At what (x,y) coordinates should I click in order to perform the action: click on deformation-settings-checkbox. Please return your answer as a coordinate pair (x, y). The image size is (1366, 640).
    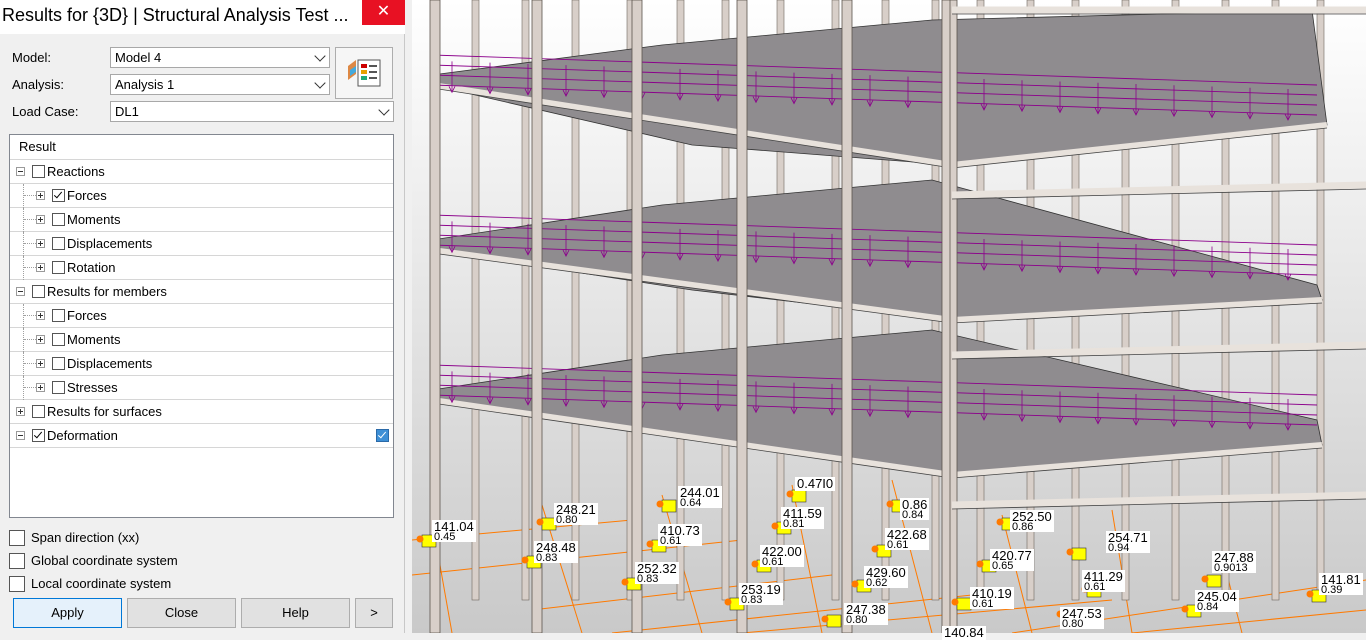
    Looking at the image, I should click on (382, 435).